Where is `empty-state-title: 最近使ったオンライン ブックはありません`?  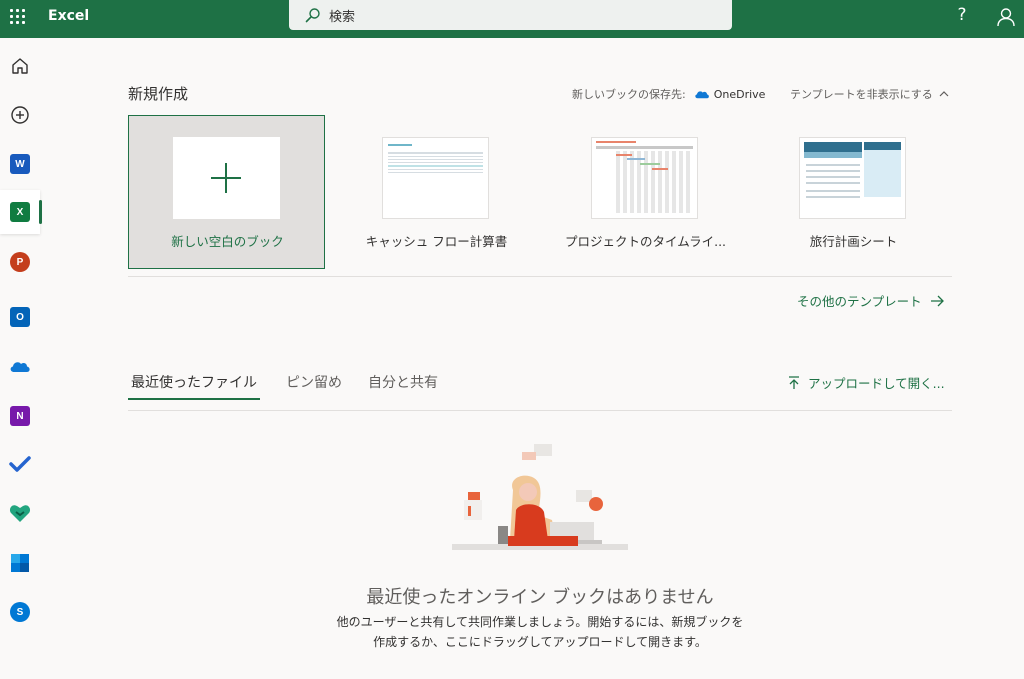
empty-state-title: 最近使ったオンライン ブックはありません is located at coordinates (540, 597).